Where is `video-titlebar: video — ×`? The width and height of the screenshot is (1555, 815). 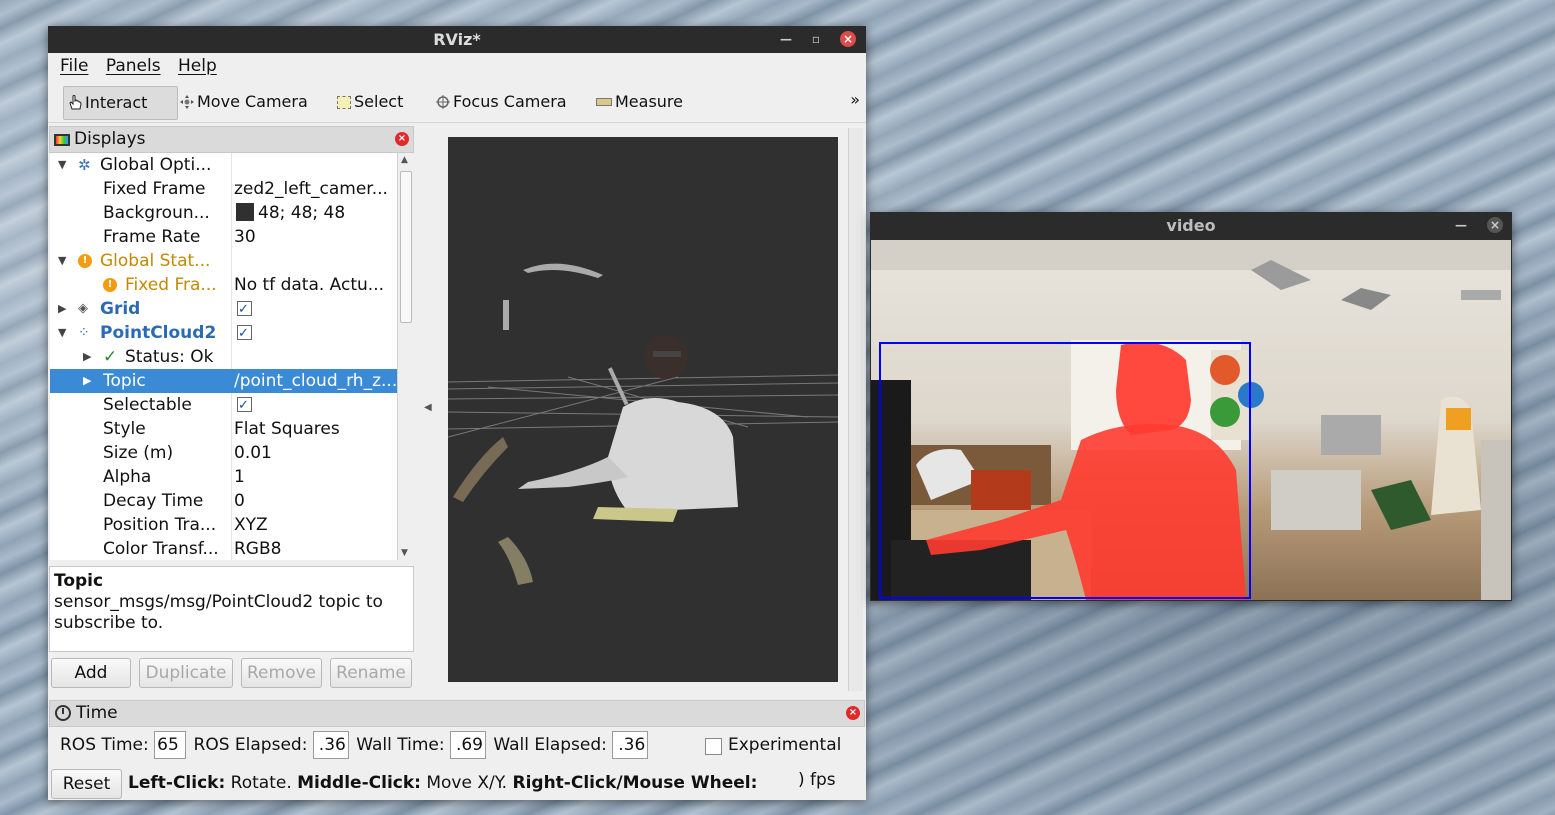
video-titlebar: video — × is located at coordinates (1191, 225).